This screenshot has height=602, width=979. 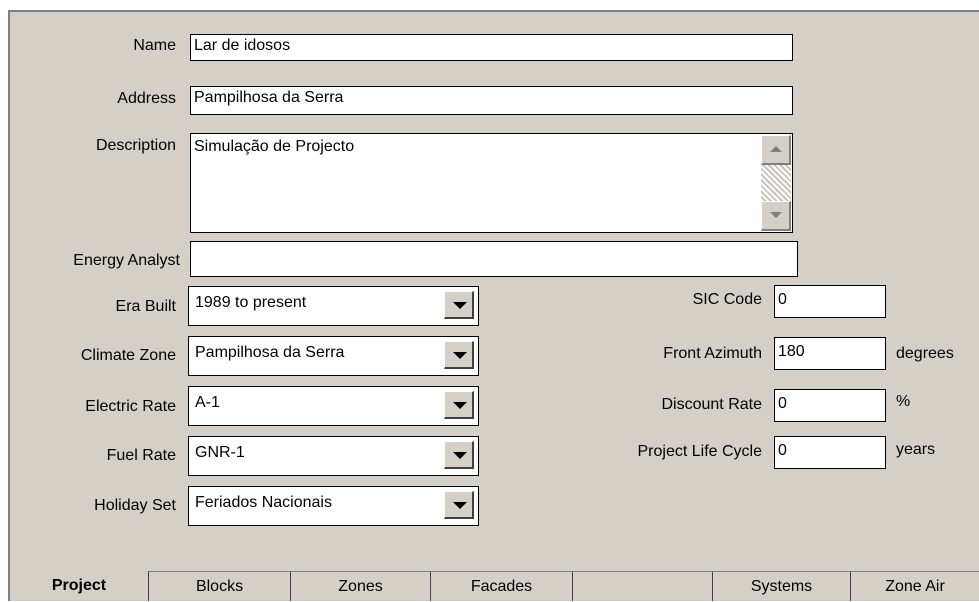 I want to click on tab-zone-air: Zone Air, so click(x=914, y=586).